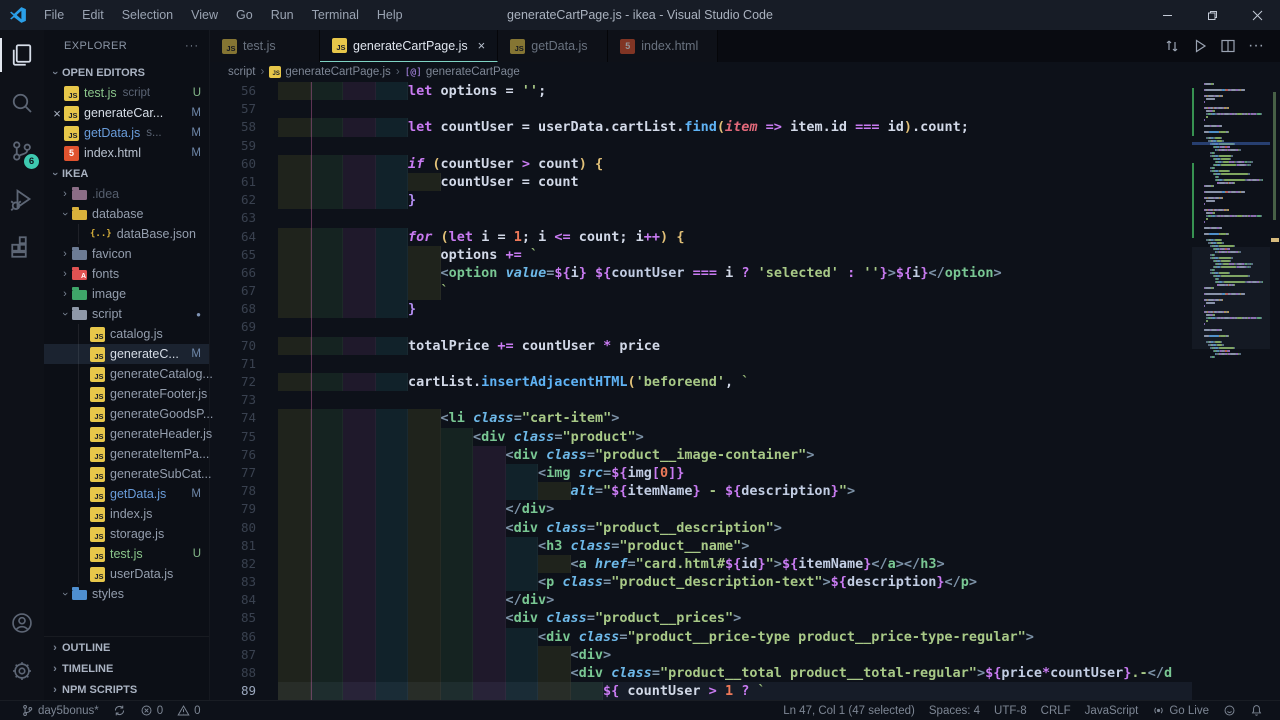 The width and height of the screenshot is (1280, 720). I want to click on tab-test-js: JS test.js, so click(265, 46).